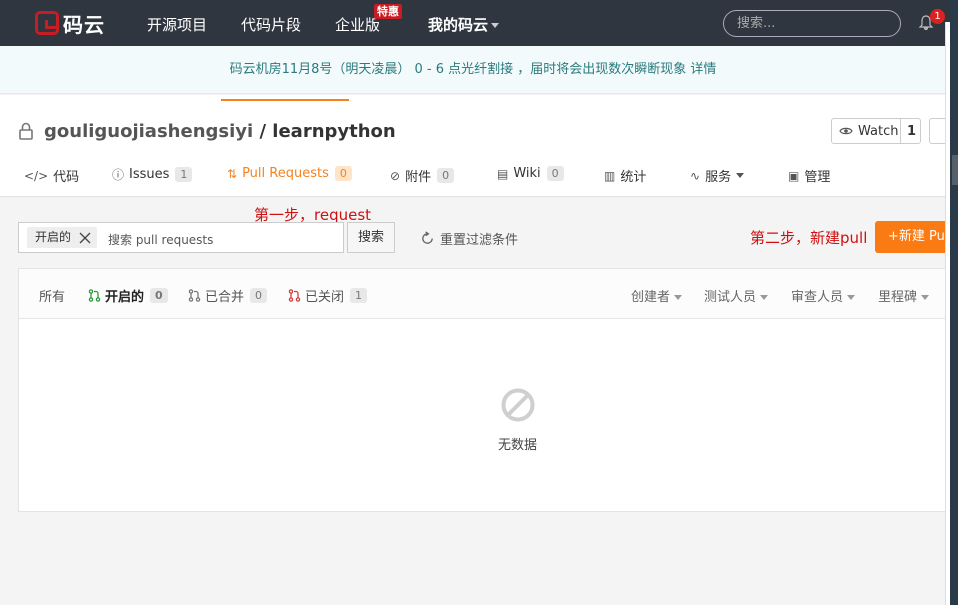 Image resolution: width=958 pixels, height=605 pixels. What do you see at coordinates (527, 173) in the screenshot?
I see `tab-label: Wiki` at bounding box center [527, 173].